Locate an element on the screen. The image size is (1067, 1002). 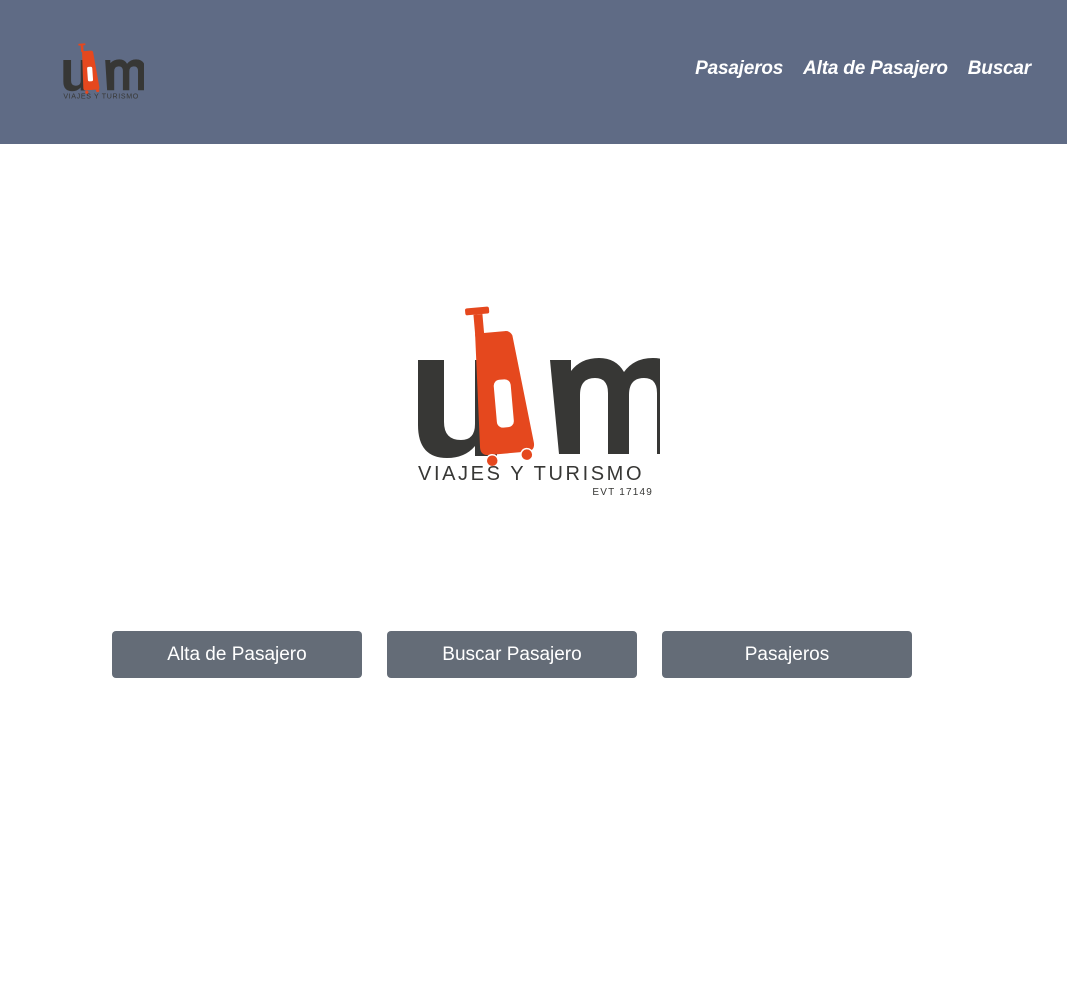
main-nav: Pasajeros Alta de Pasajero Buscar is located at coordinates (863, 69).